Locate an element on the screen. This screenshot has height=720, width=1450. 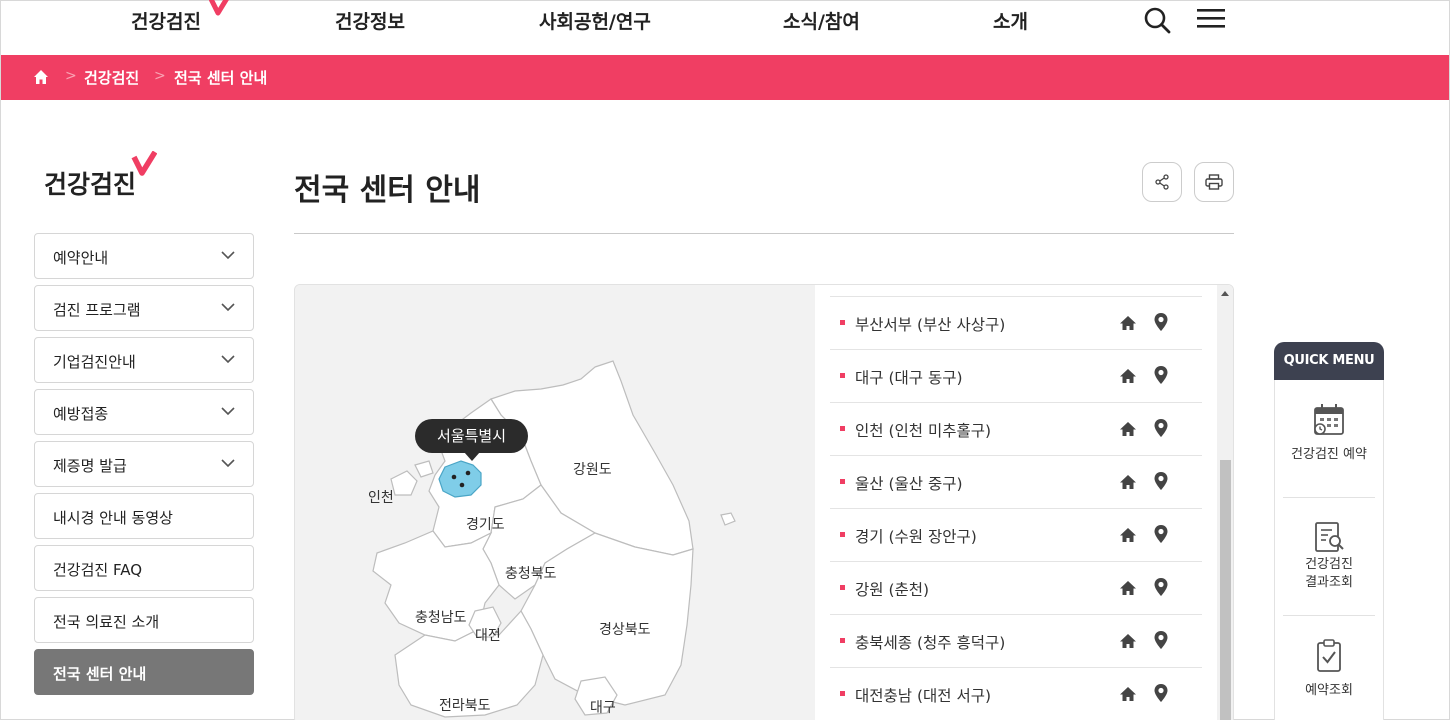
document-search-icon is located at coordinates (1329, 537).